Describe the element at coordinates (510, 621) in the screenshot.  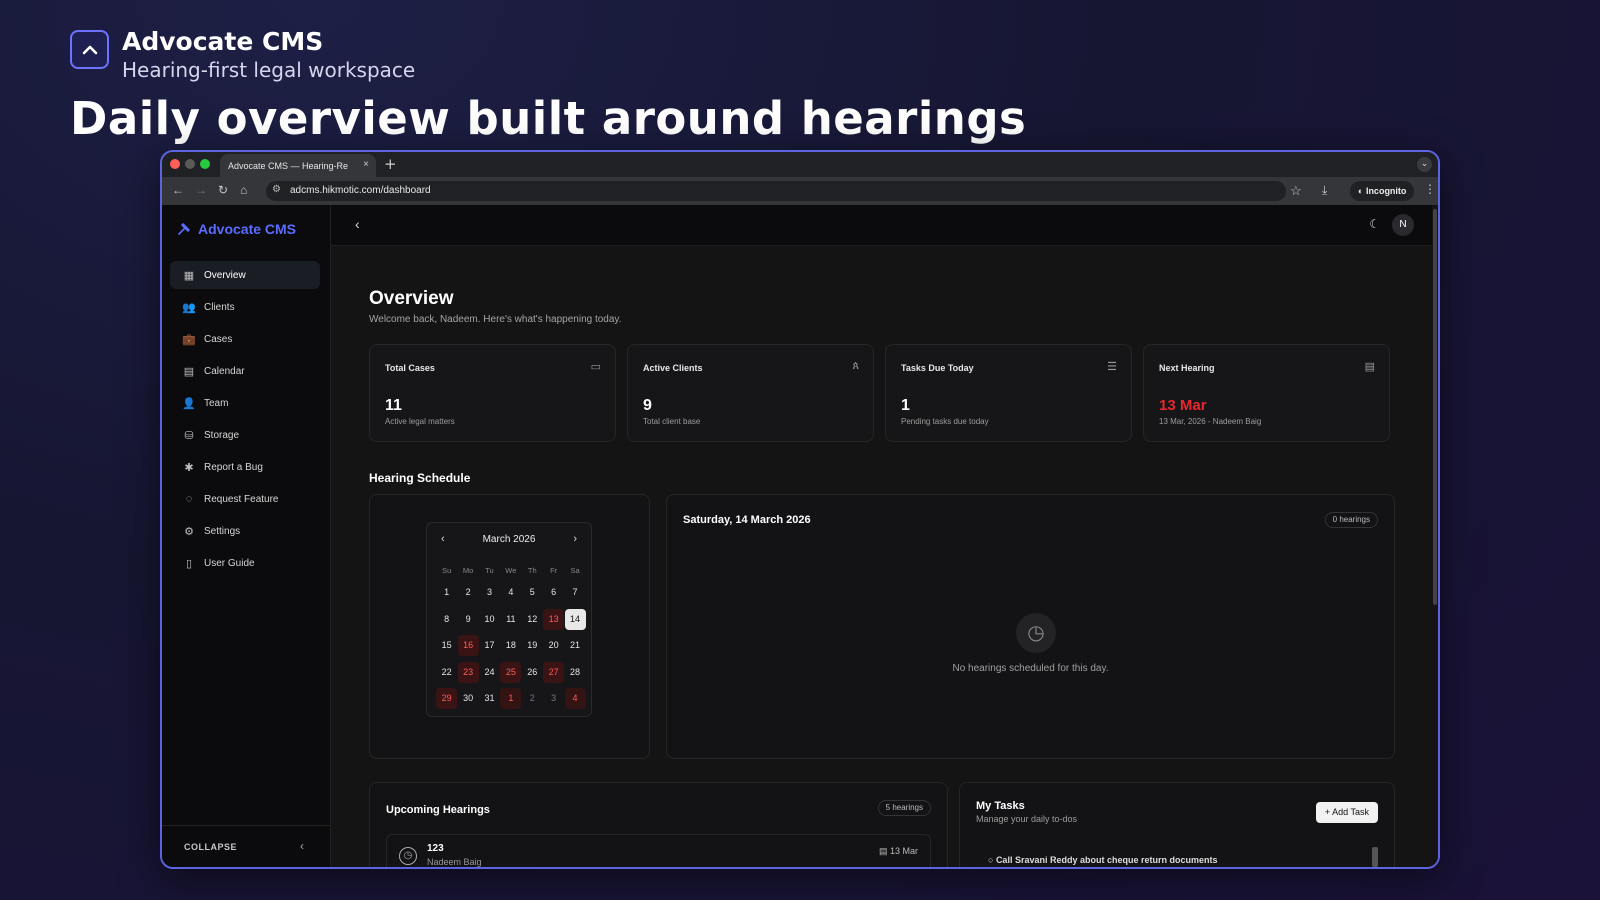
I see `calendar-day: 11` at that location.